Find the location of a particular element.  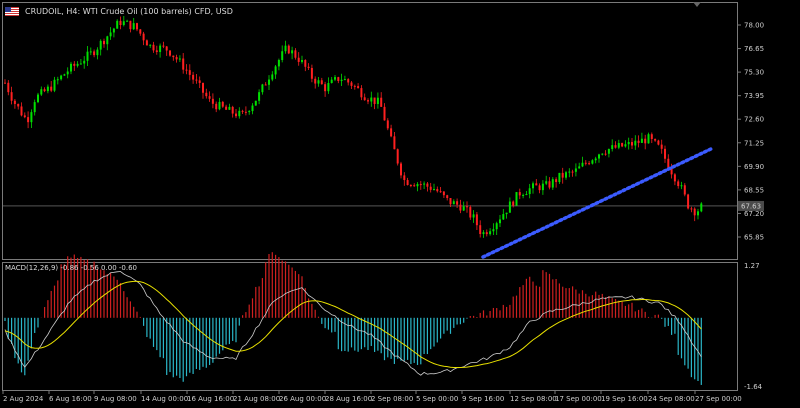

price-axis-label: 72.60 is located at coordinates (754, 120).